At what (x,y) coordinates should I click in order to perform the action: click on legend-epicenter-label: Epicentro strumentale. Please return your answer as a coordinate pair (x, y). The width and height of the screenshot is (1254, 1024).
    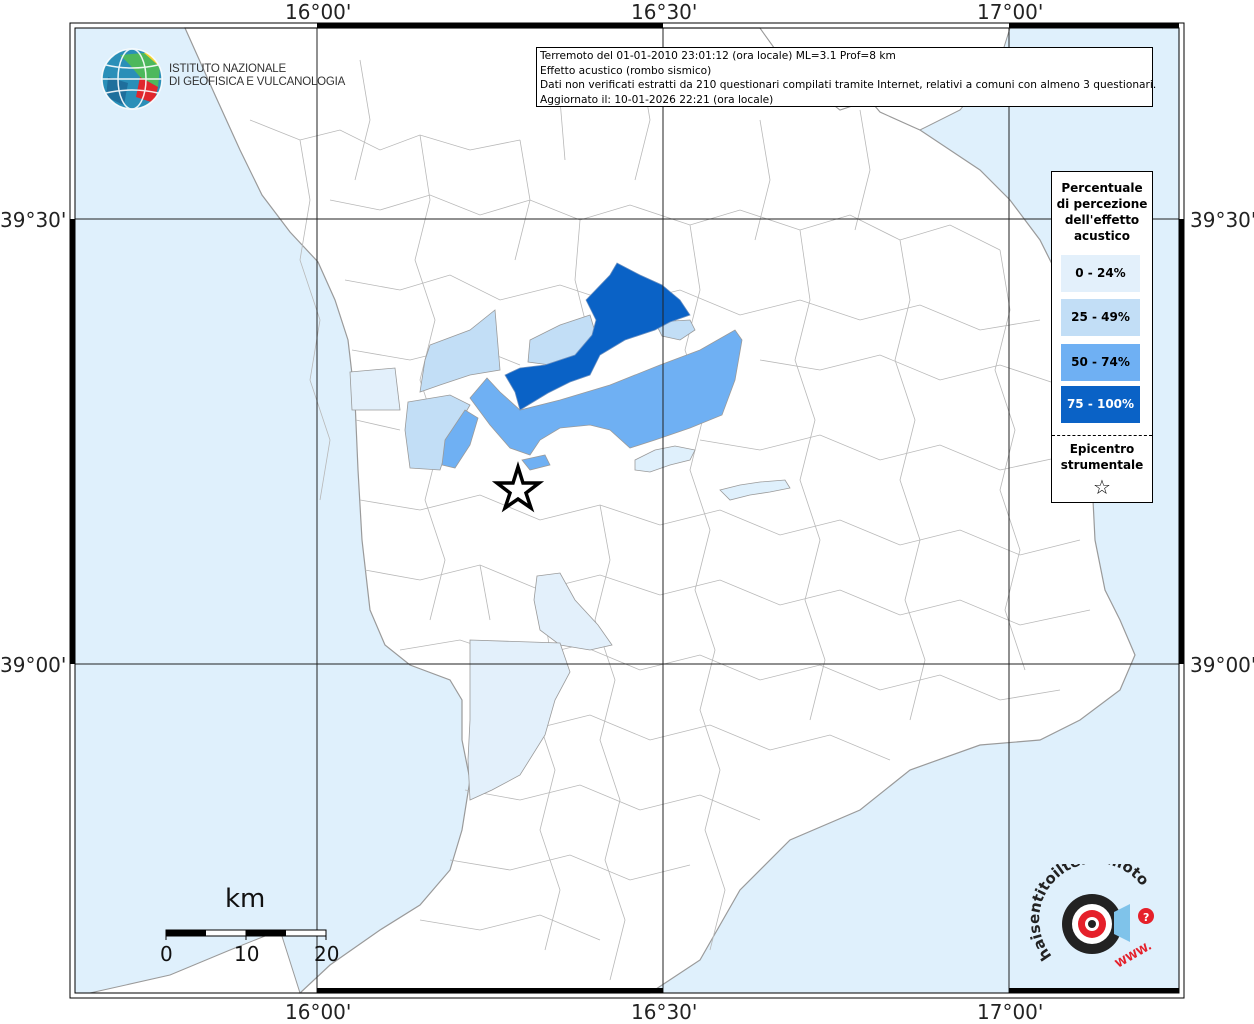
    Looking at the image, I should click on (1102, 457).